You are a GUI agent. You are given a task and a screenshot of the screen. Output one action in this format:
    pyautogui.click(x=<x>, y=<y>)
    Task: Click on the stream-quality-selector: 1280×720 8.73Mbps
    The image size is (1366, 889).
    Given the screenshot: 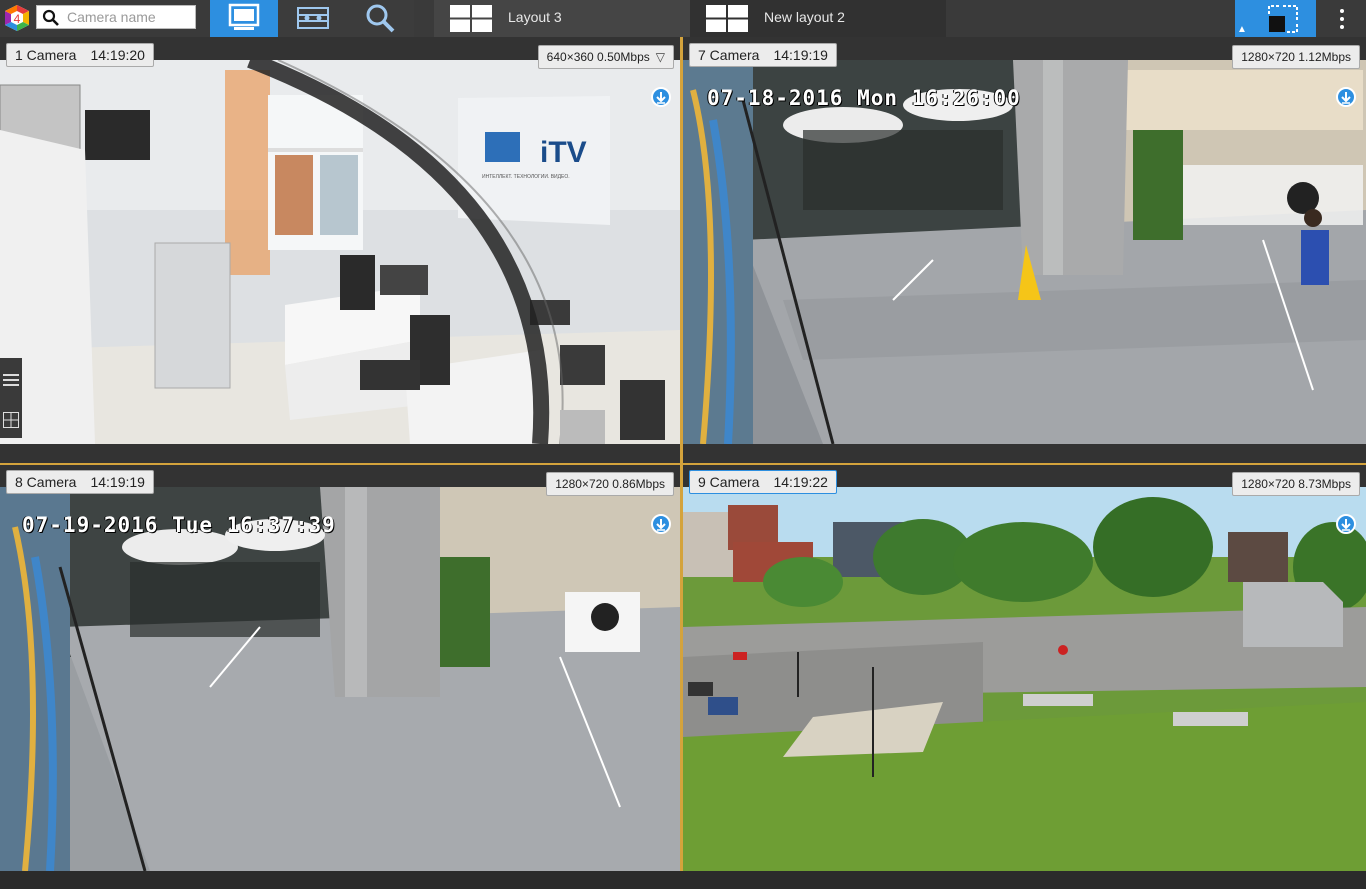 What is the action you would take?
    pyautogui.click(x=1296, y=484)
    